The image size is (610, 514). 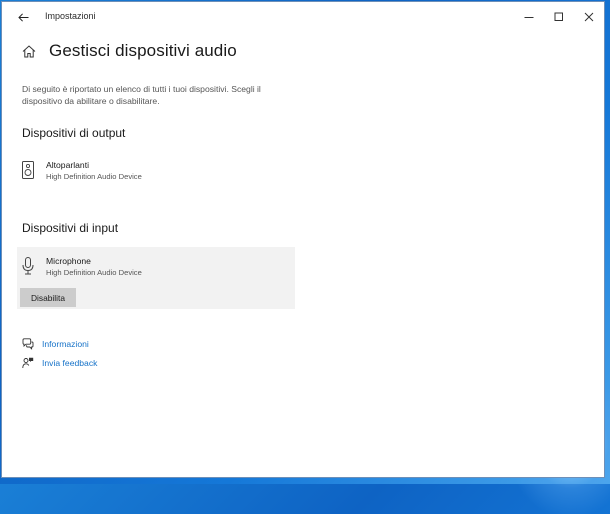 What do you see at coordinates (70, 16) in the screenshot?
I see `app-title: Impostazioni` at bounding box center [70, 16].